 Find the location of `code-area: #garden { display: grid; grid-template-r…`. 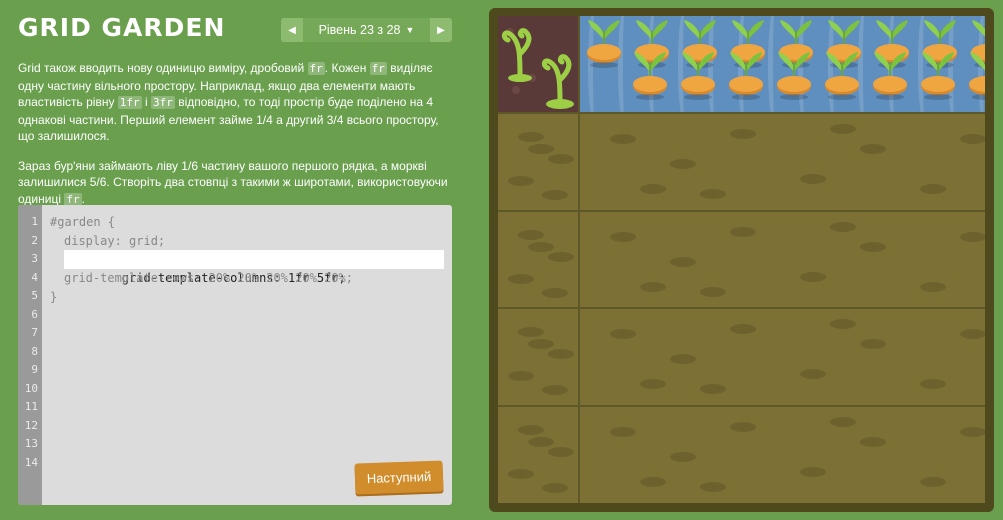

code-area: #garden { display: grid; grid-template-r… is located at coordinates (251, 259).